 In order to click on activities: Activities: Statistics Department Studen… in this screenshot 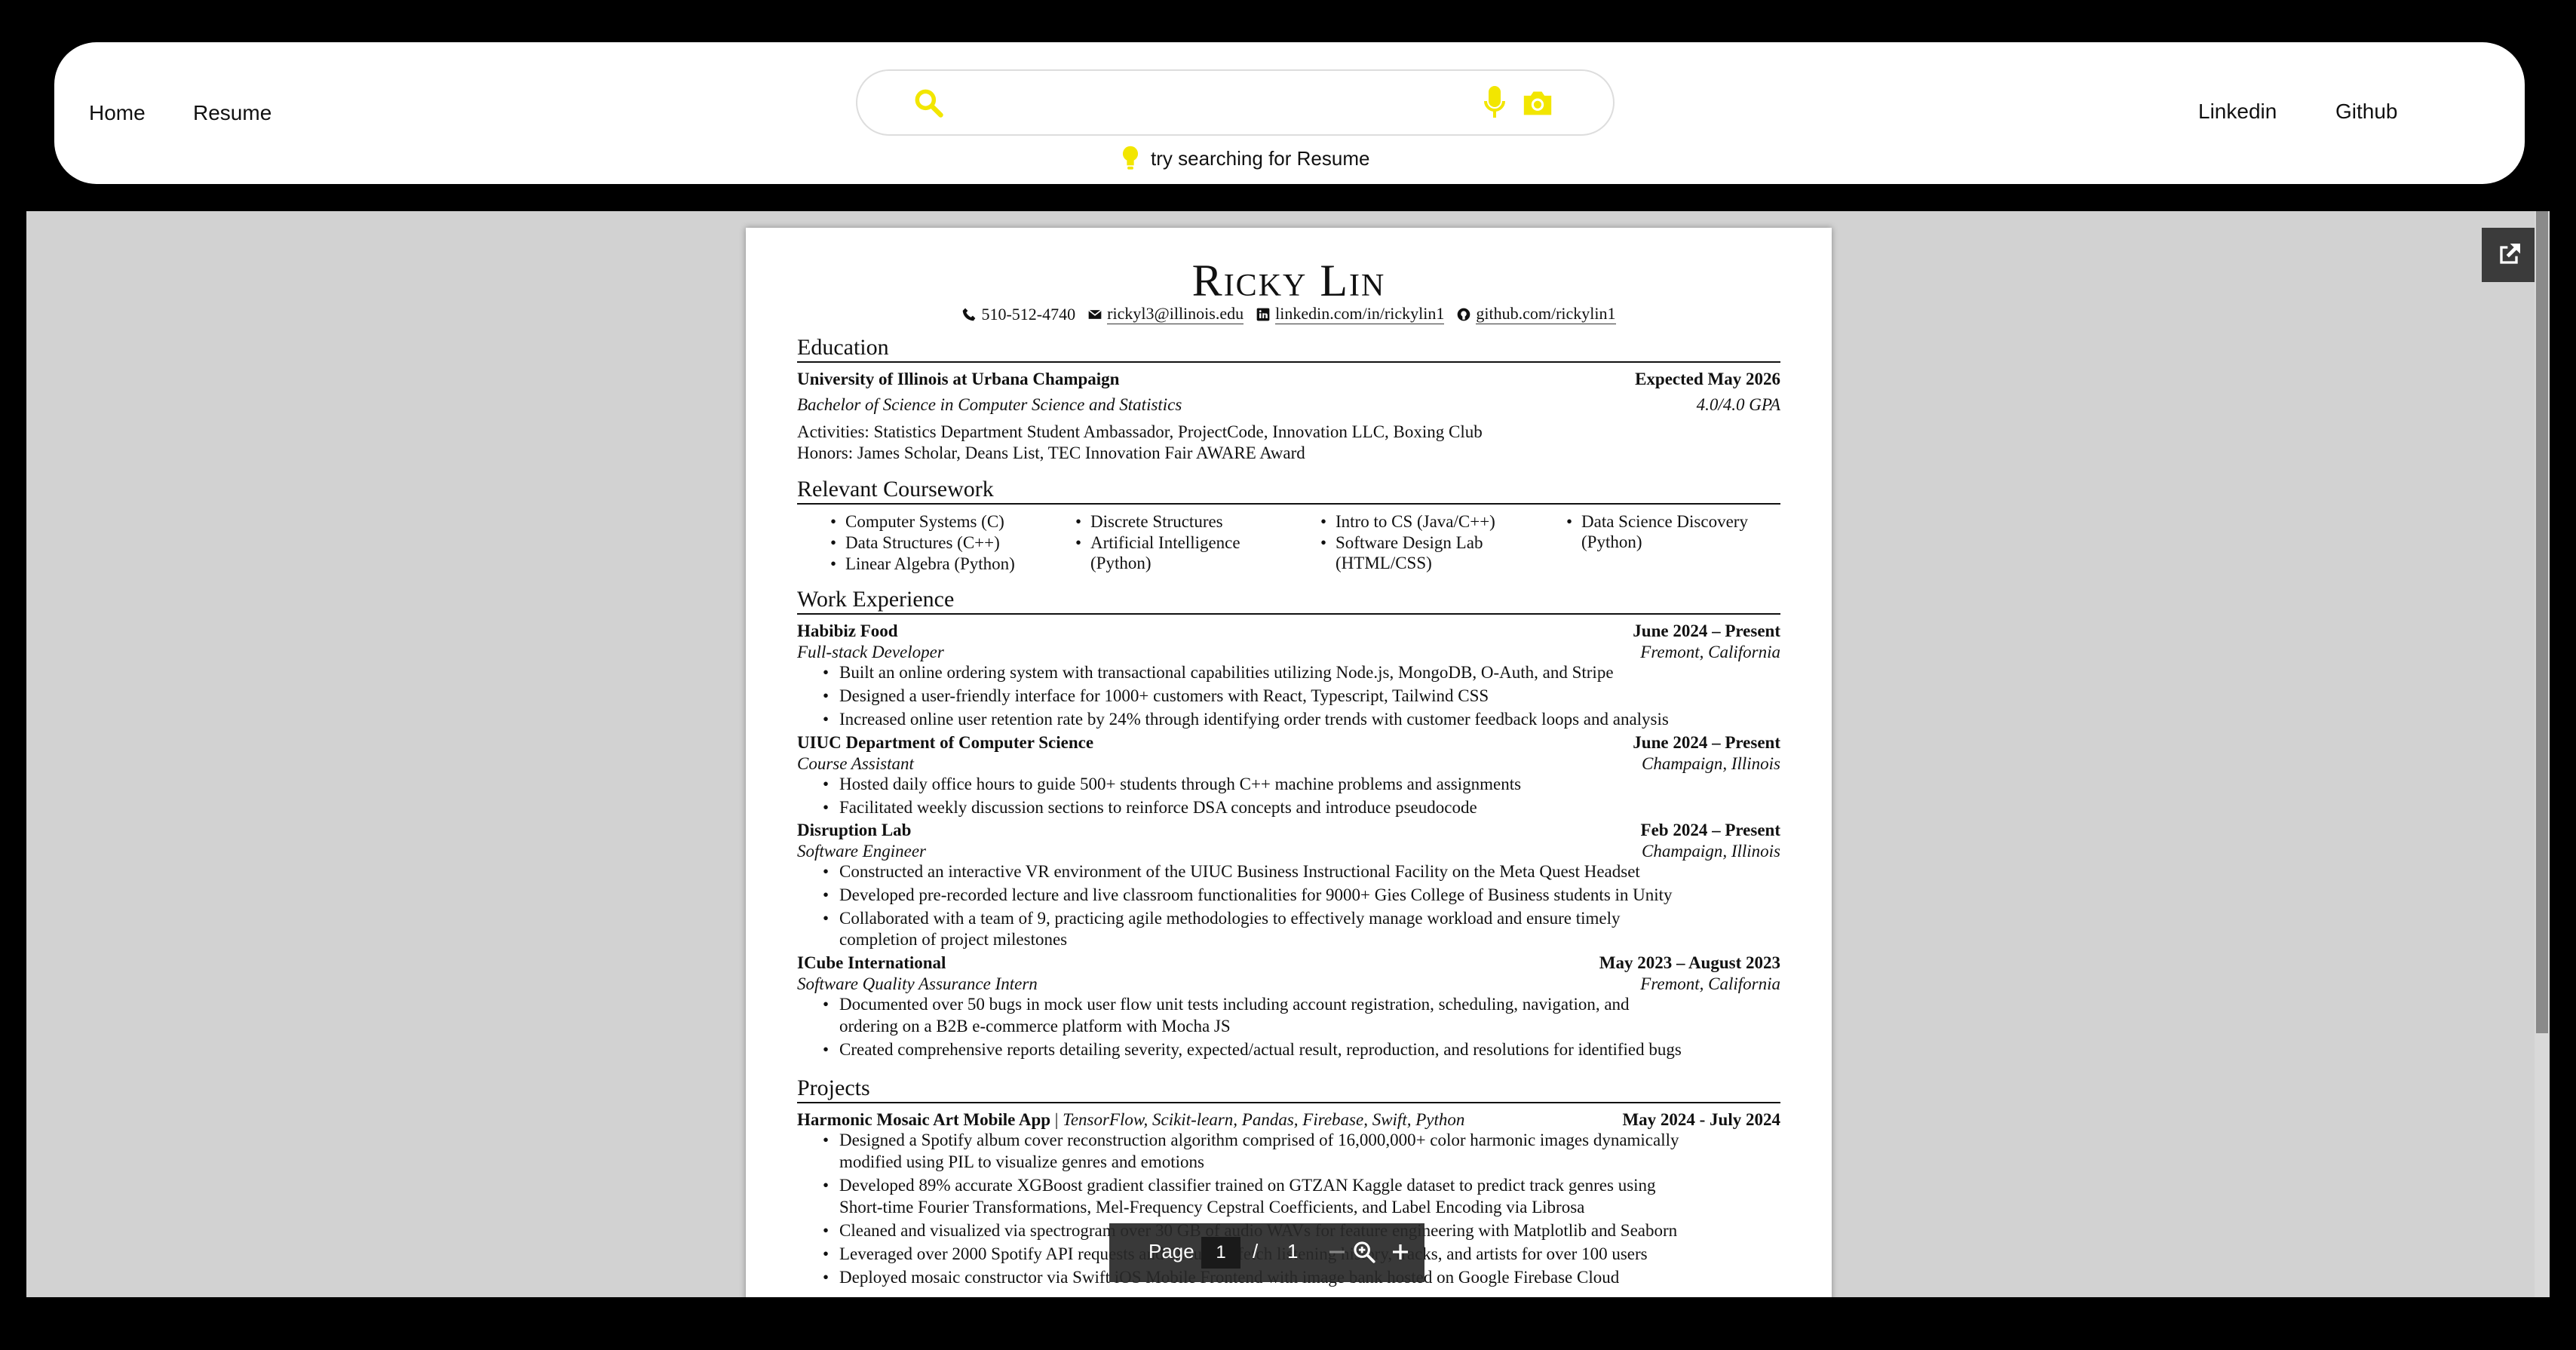, I will do `click(1140, 432)`.